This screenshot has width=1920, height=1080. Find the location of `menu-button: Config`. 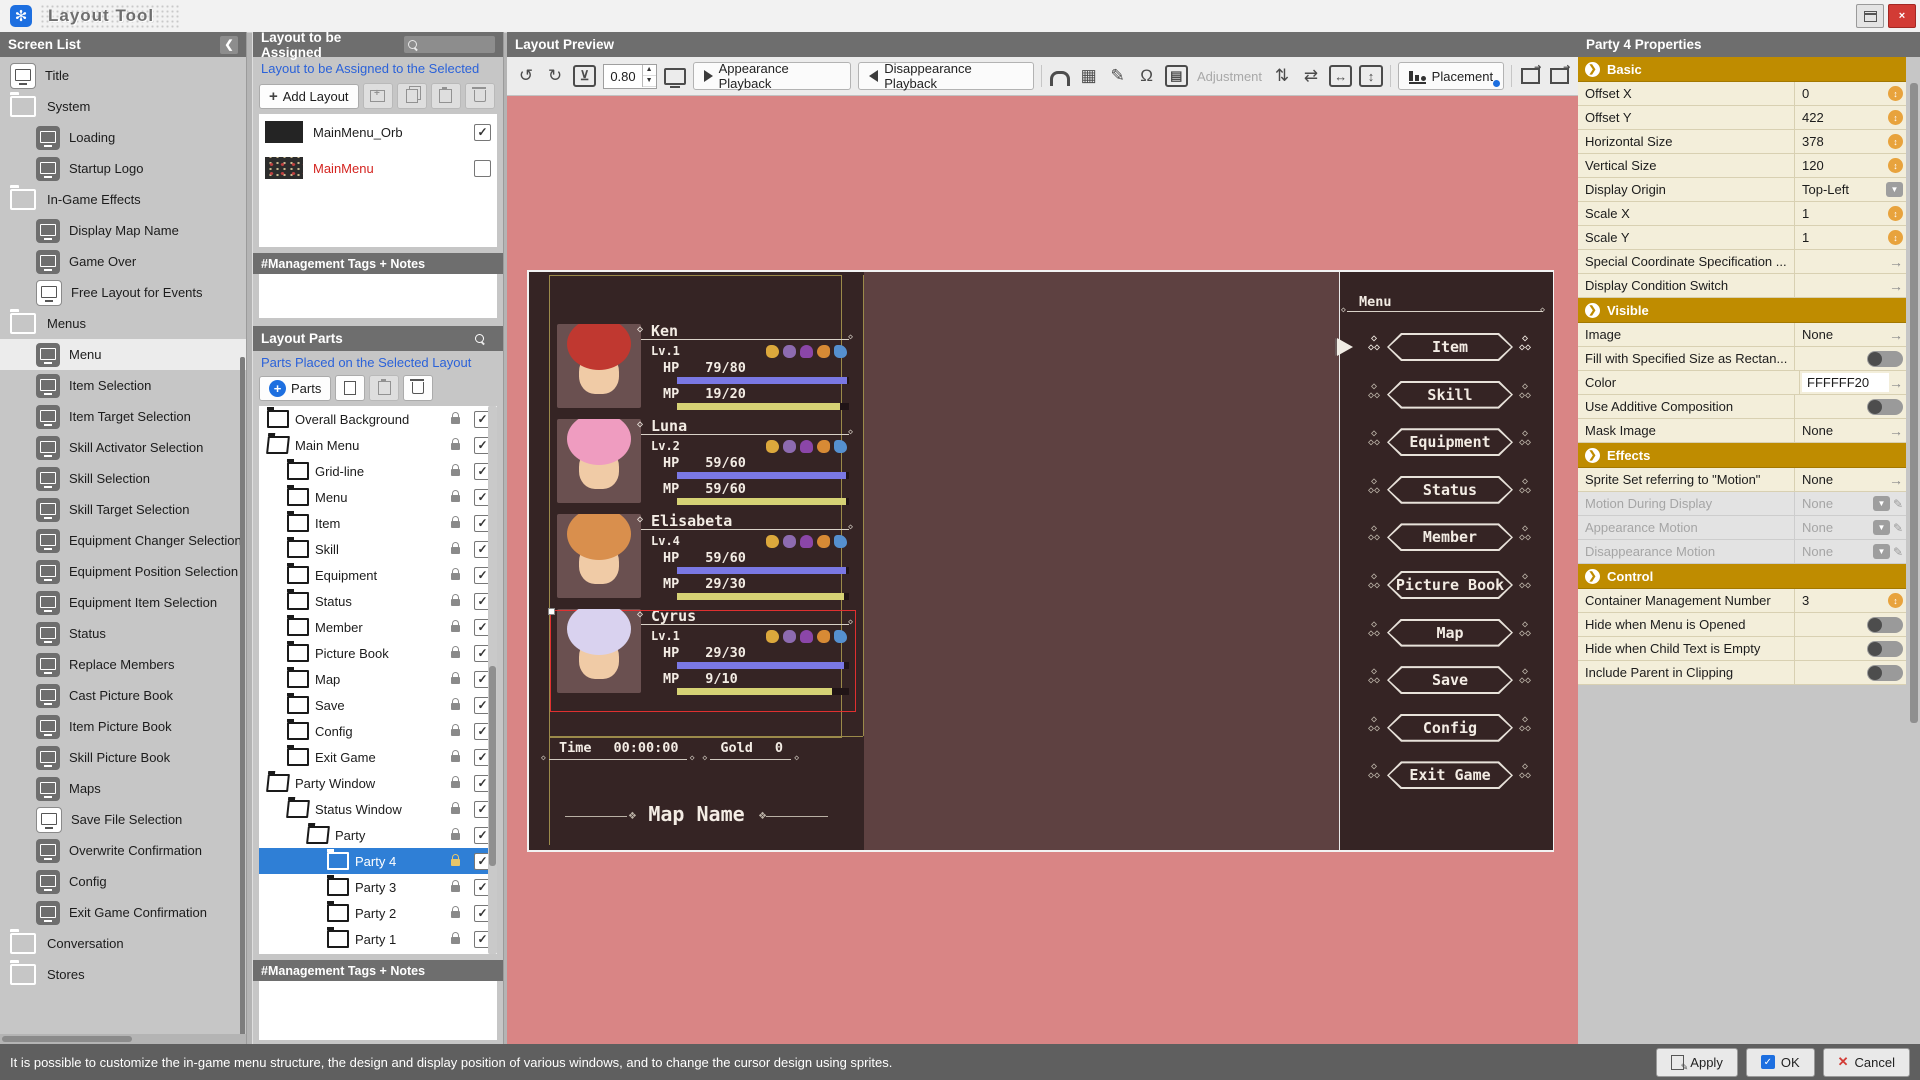

menu-button: Config is located at coordinates (1450, 728).